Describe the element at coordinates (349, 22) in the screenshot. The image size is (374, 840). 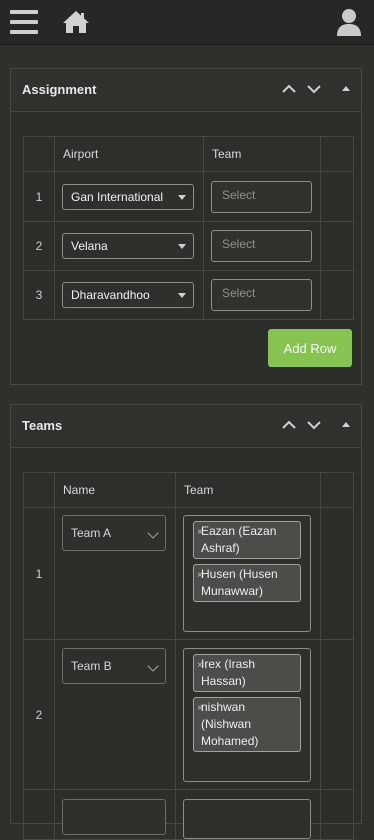
I see `user-icon` at that location.